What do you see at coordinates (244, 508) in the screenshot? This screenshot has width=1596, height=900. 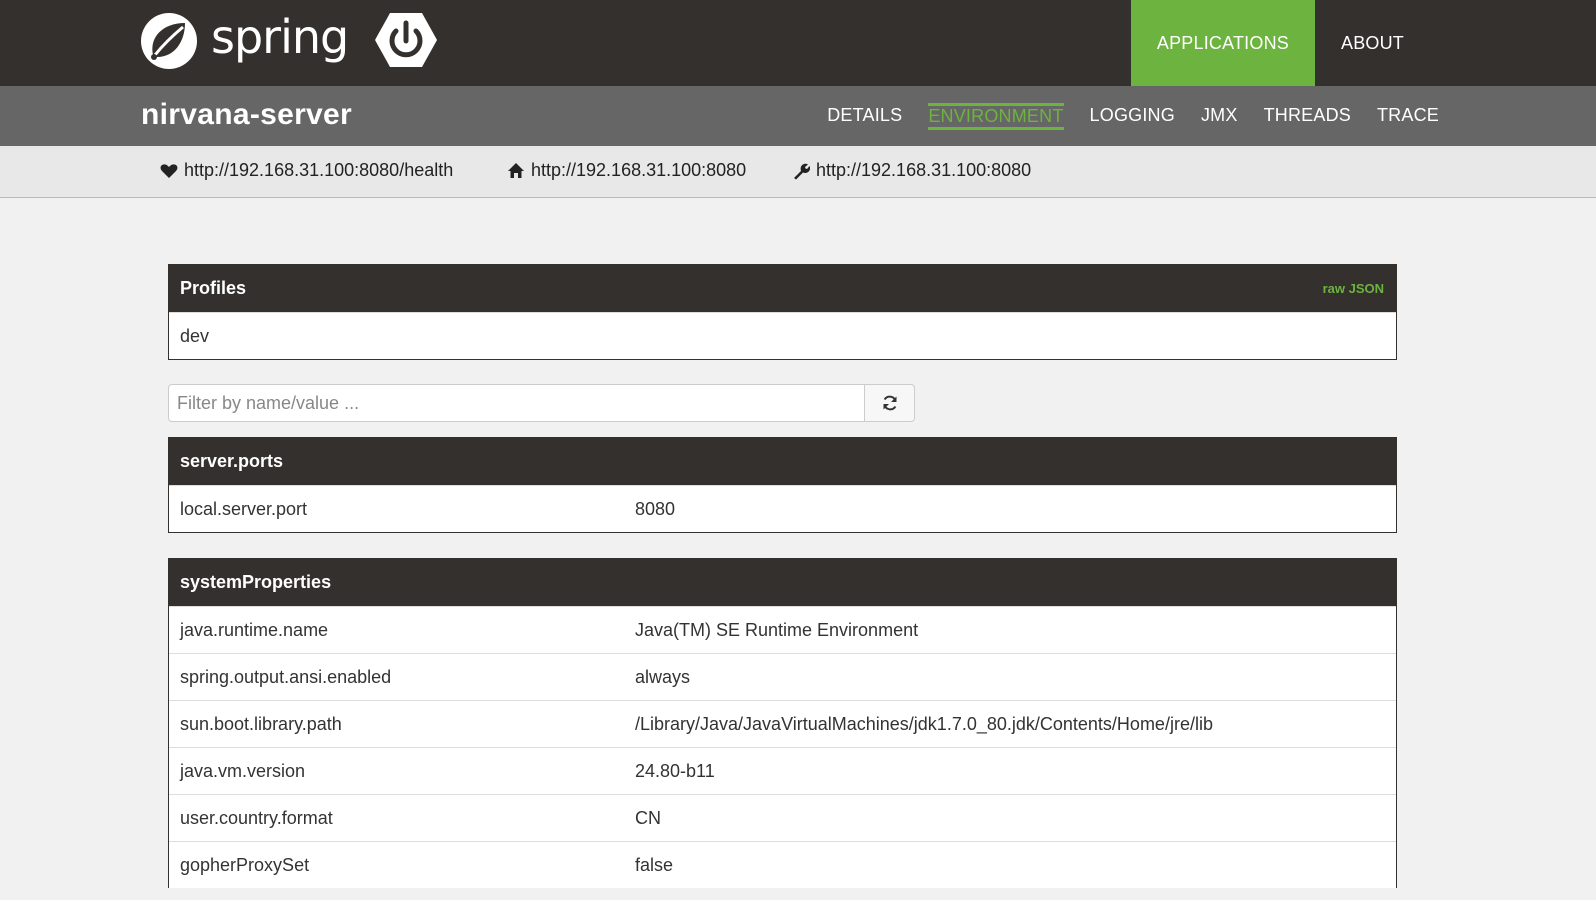 I see `property-key: local.server.port` at bounding box center [244, 508].